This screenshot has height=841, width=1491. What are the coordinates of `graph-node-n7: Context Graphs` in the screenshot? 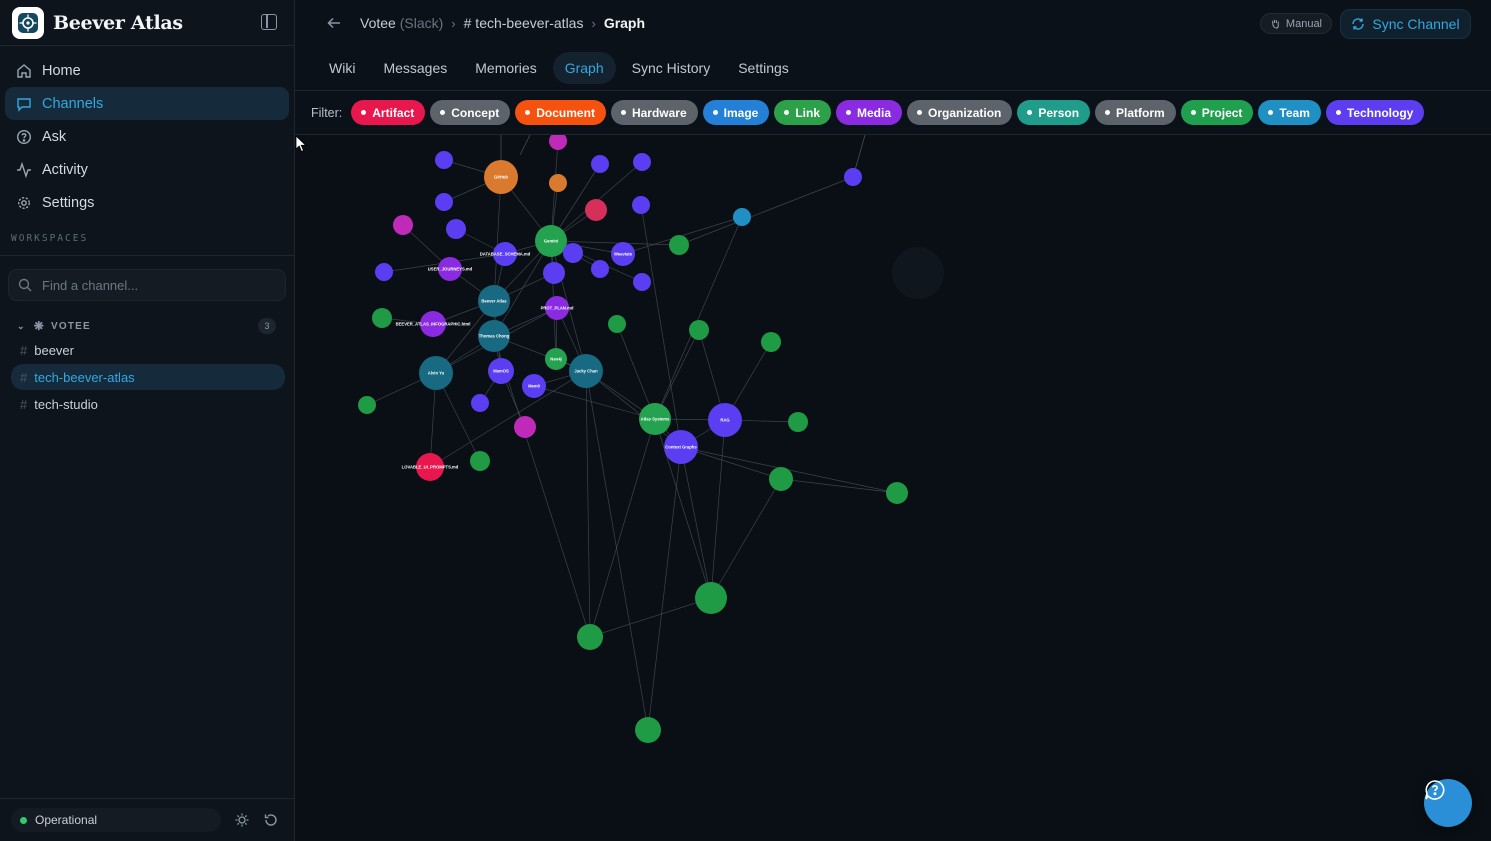 It's located at (681, 447).